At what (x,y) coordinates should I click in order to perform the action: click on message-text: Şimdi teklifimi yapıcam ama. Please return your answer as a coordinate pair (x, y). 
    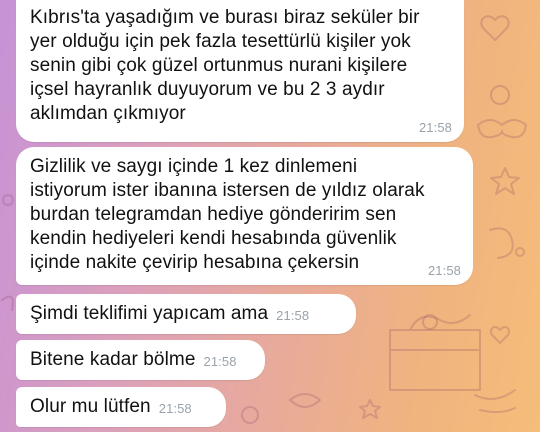
    Looking at the image, I should click on (149, 313).